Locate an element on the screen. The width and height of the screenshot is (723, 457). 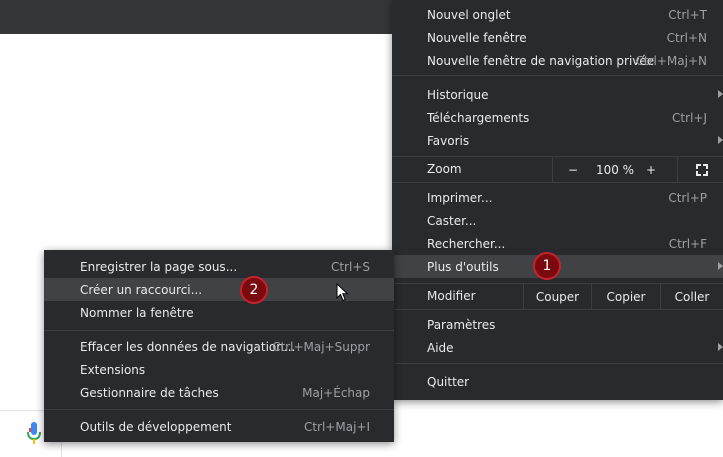
menu-item-label: Gestionnaire de tâches is located at coordinates (149, 392).